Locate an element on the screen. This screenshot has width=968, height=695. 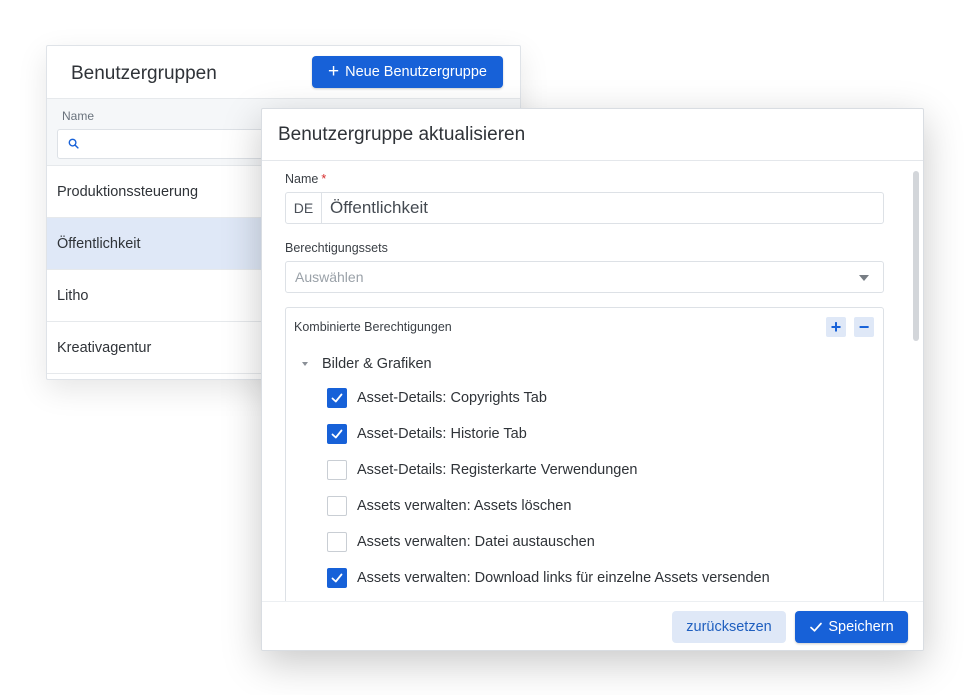
user-group-label: Kreativagentur is located at coordinates (104, 347).